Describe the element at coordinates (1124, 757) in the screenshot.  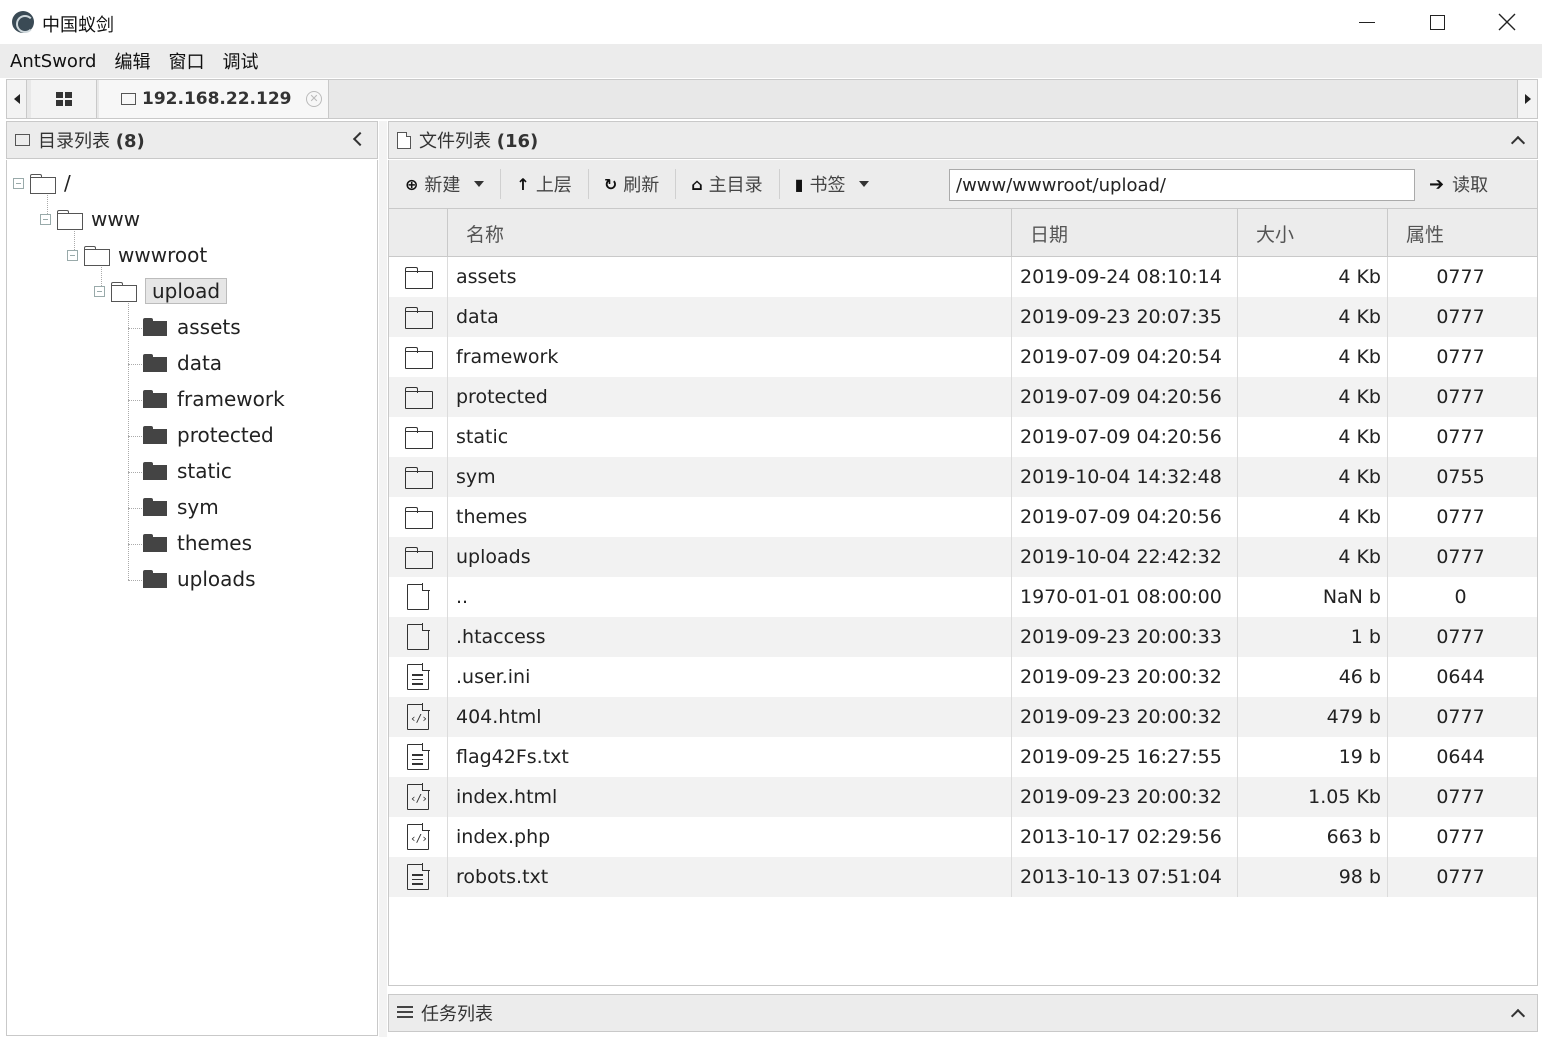
I see `file-date: 2019-09-25 16:27:55` at that location.